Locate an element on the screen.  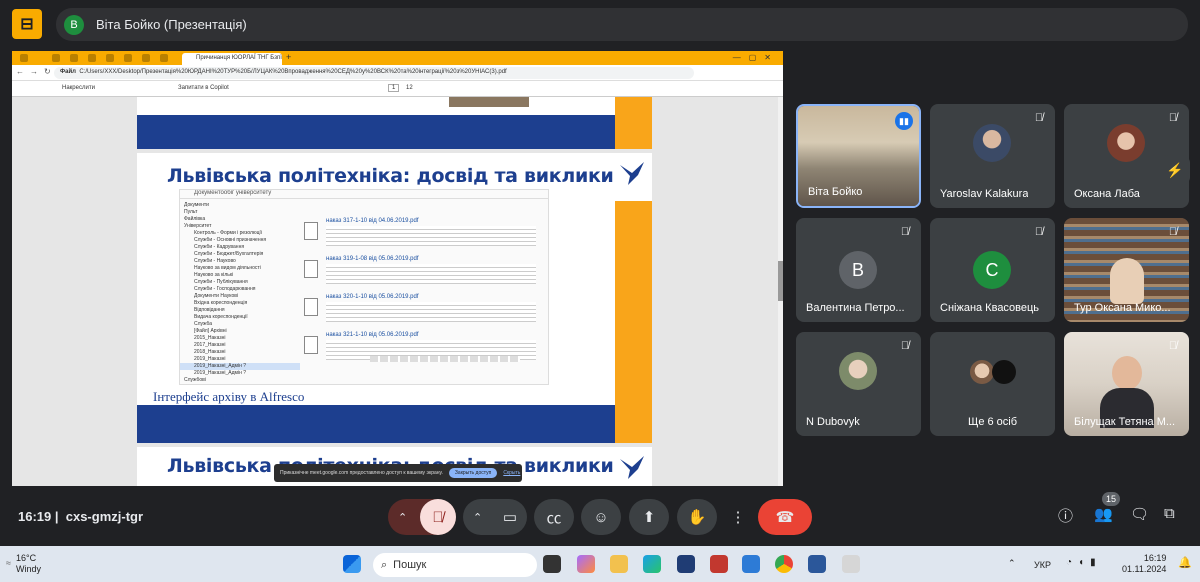
mic-control: ⌃ 🎙̸ is located at coordinates (422, 517).